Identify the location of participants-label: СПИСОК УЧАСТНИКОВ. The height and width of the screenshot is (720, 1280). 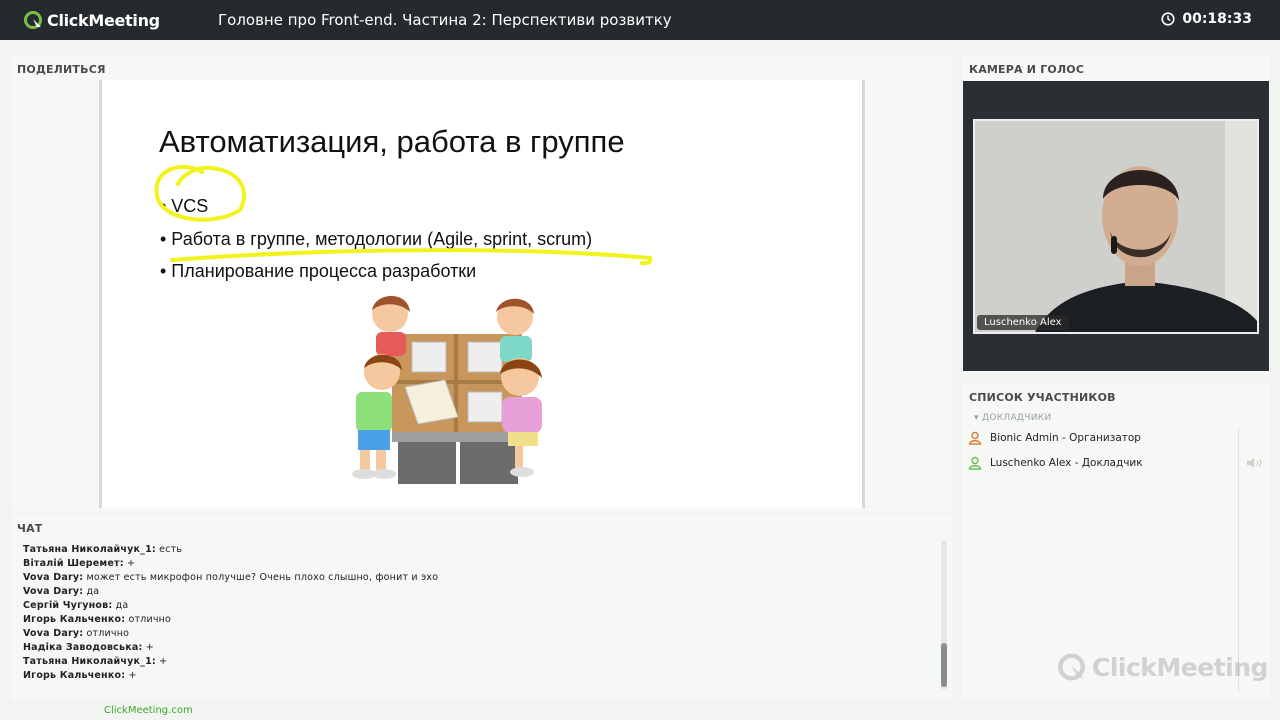
(1042, 397).